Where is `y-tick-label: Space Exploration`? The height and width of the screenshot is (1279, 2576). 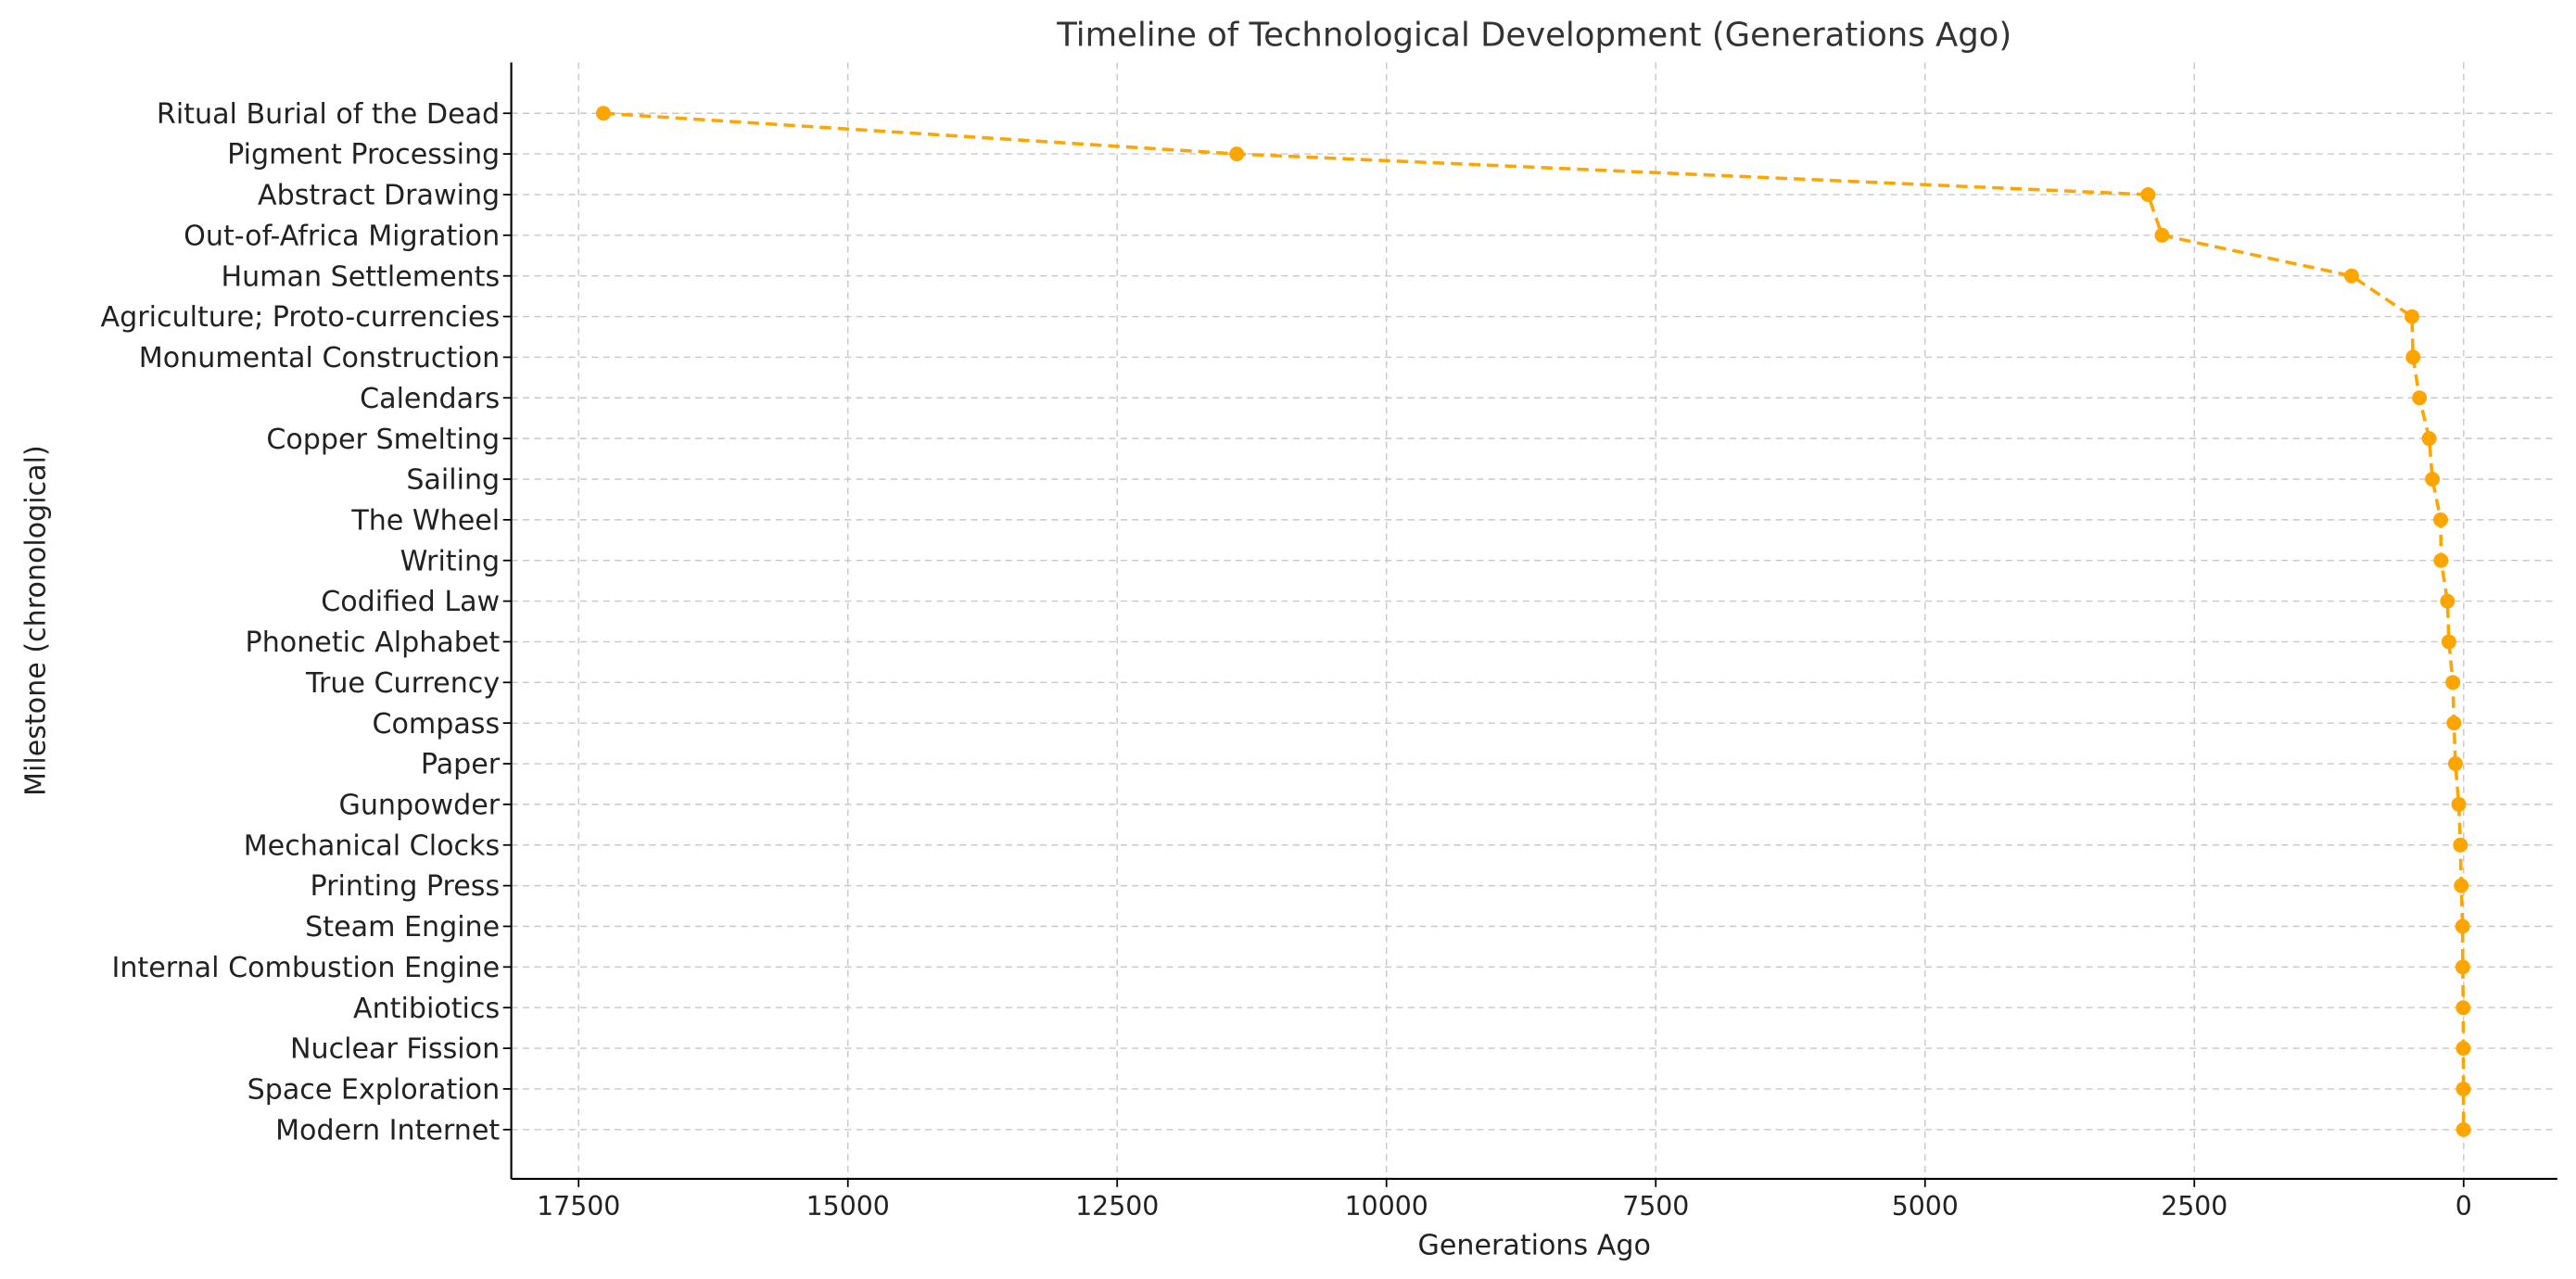 y-tick-label: Space Exploration is located at coordinates (374, 1090).